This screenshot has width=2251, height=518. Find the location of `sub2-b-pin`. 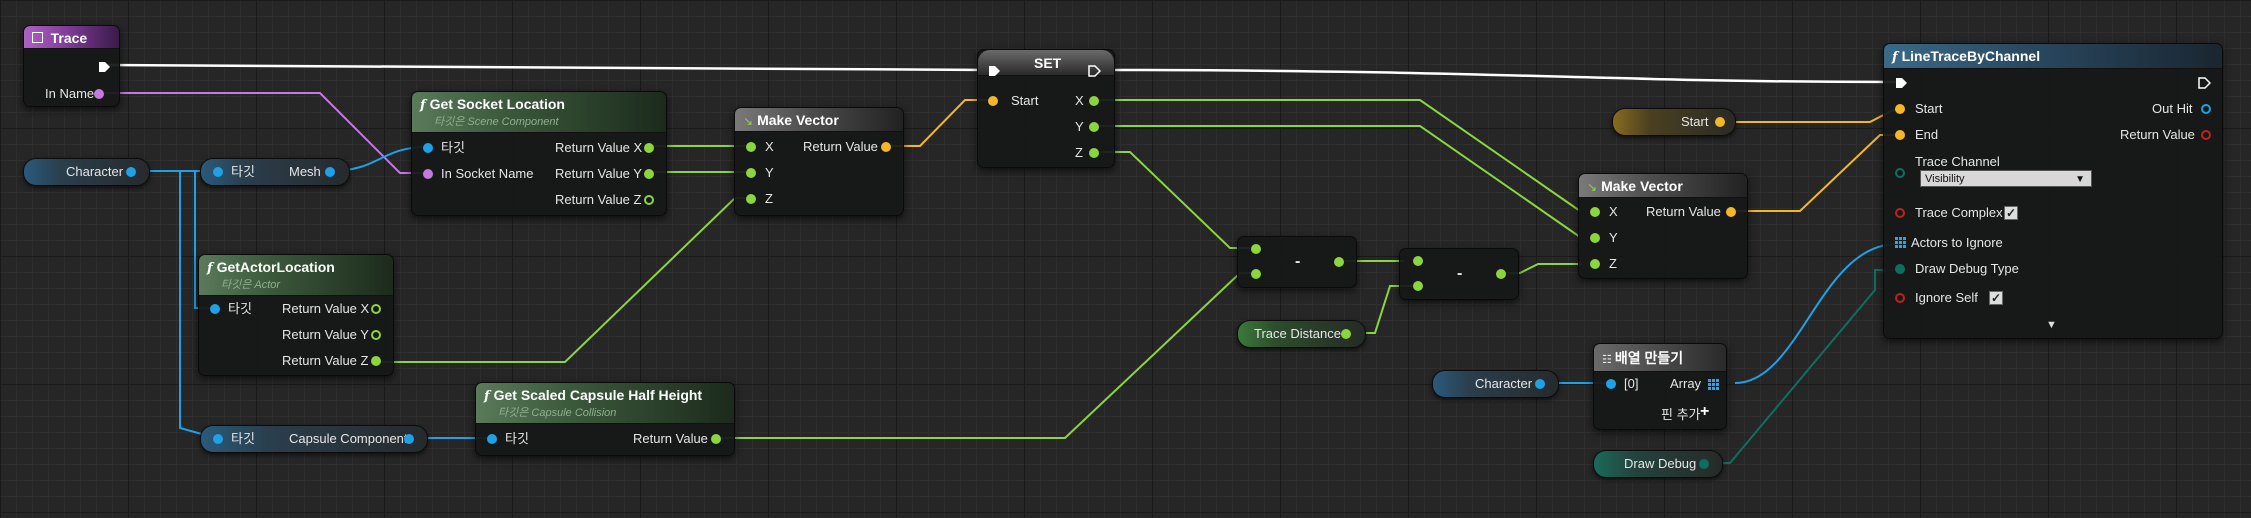

sub2-b-pin is located at coordinates (1418, 286).